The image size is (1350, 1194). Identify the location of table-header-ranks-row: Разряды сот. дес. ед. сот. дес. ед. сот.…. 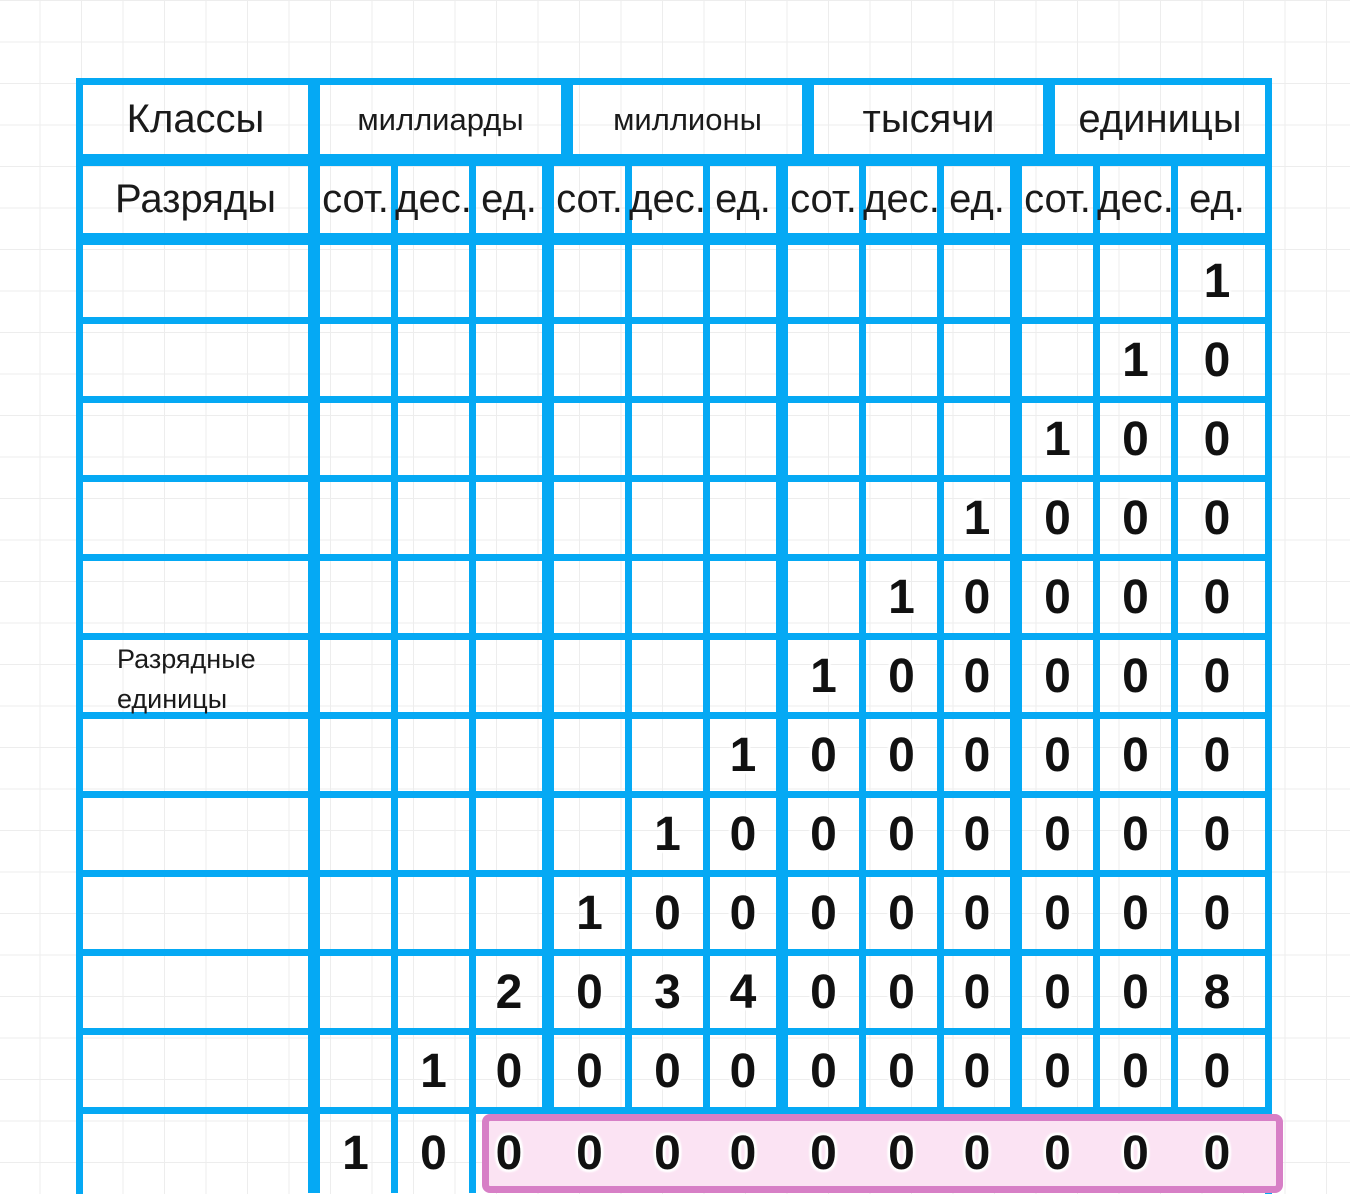
(674, 205).